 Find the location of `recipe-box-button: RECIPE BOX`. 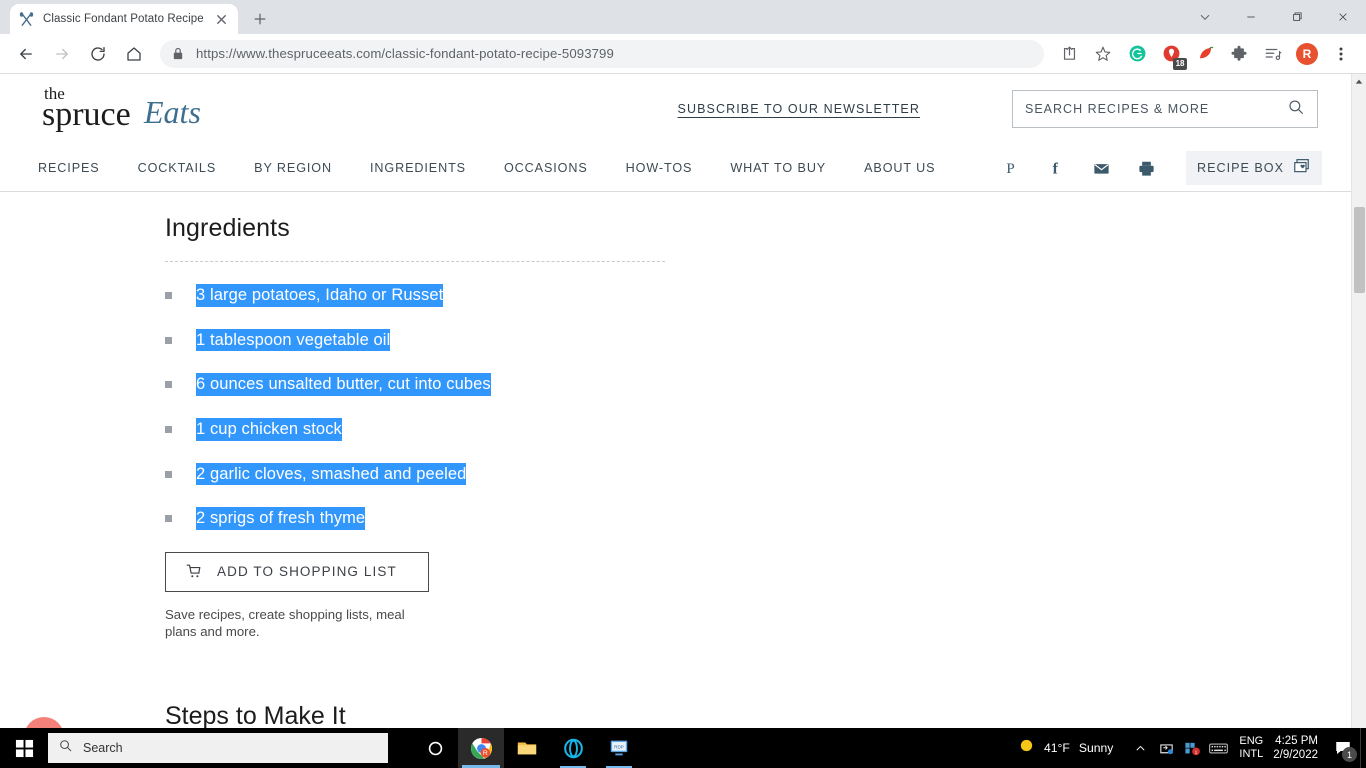

recipe-box-button: RECIPE BOX is located at coordinates (1254, 168).